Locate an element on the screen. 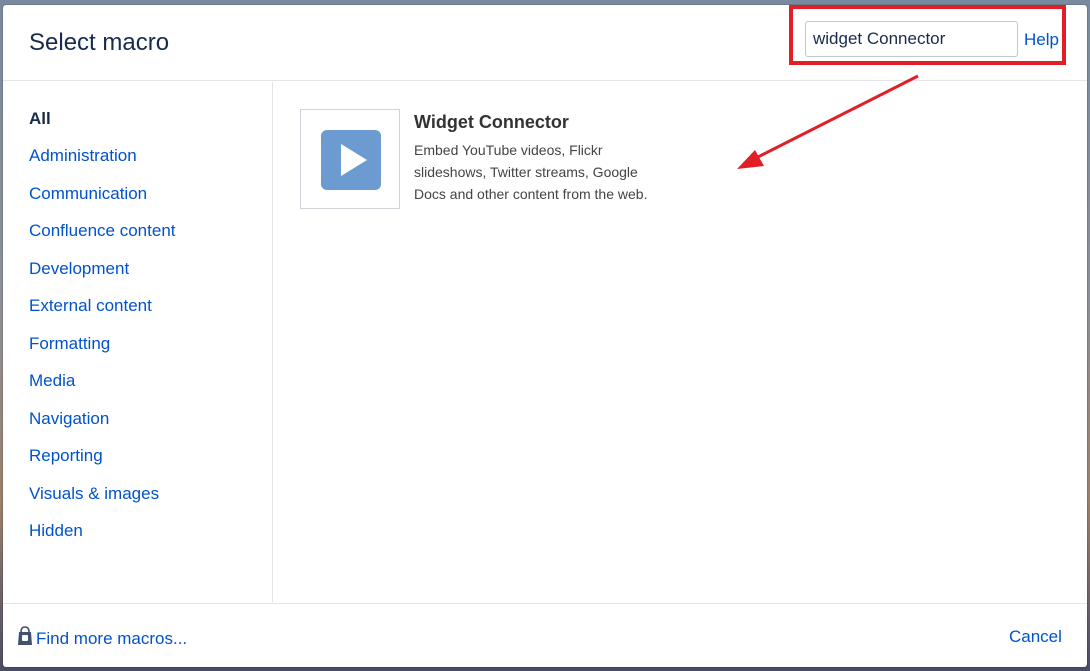  category-reporting: Reporting is located at coordinates (66, 456).